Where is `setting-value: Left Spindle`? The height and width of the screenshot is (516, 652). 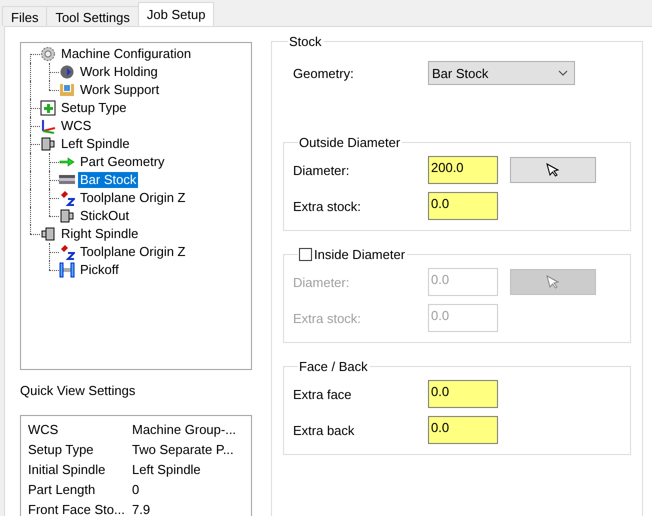
setting-value: Left Spindle is located at coordinates (166, 469).